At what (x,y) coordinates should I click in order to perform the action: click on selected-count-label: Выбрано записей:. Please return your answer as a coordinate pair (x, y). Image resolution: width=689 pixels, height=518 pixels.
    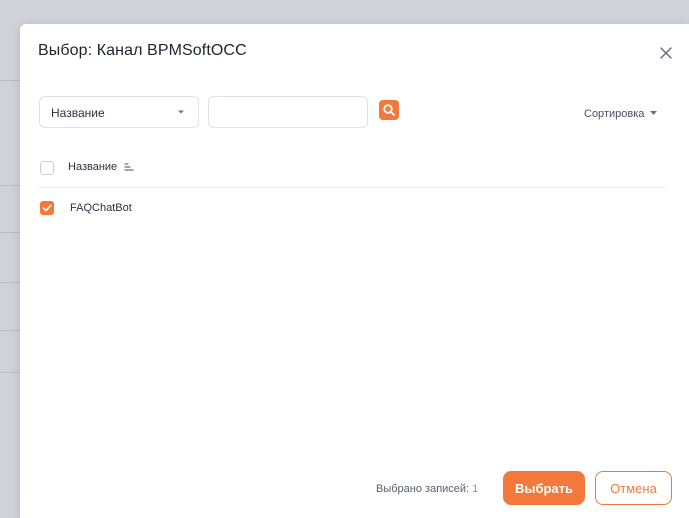
    Looking at the image, I should click on (423, 489).